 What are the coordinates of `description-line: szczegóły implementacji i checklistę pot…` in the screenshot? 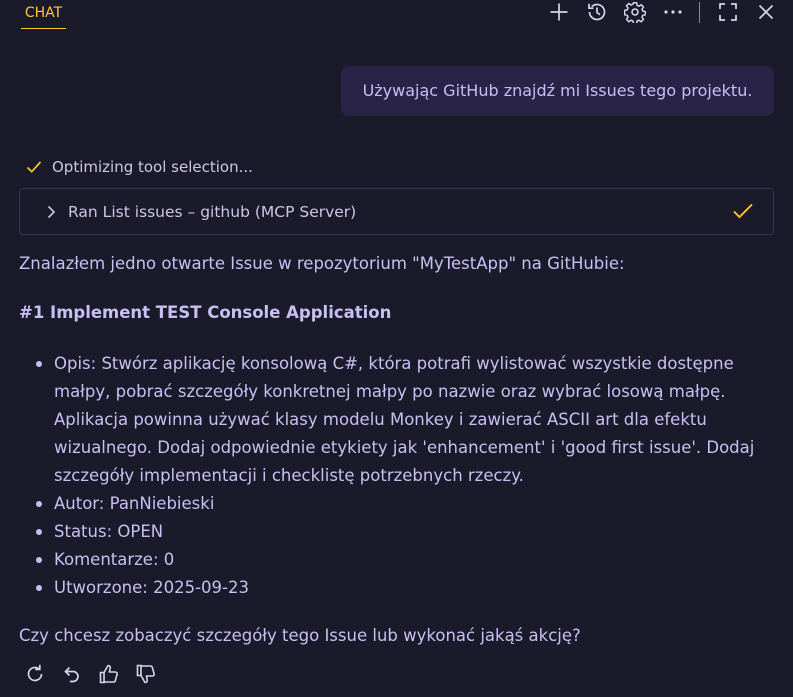 It's located at (289, 475).